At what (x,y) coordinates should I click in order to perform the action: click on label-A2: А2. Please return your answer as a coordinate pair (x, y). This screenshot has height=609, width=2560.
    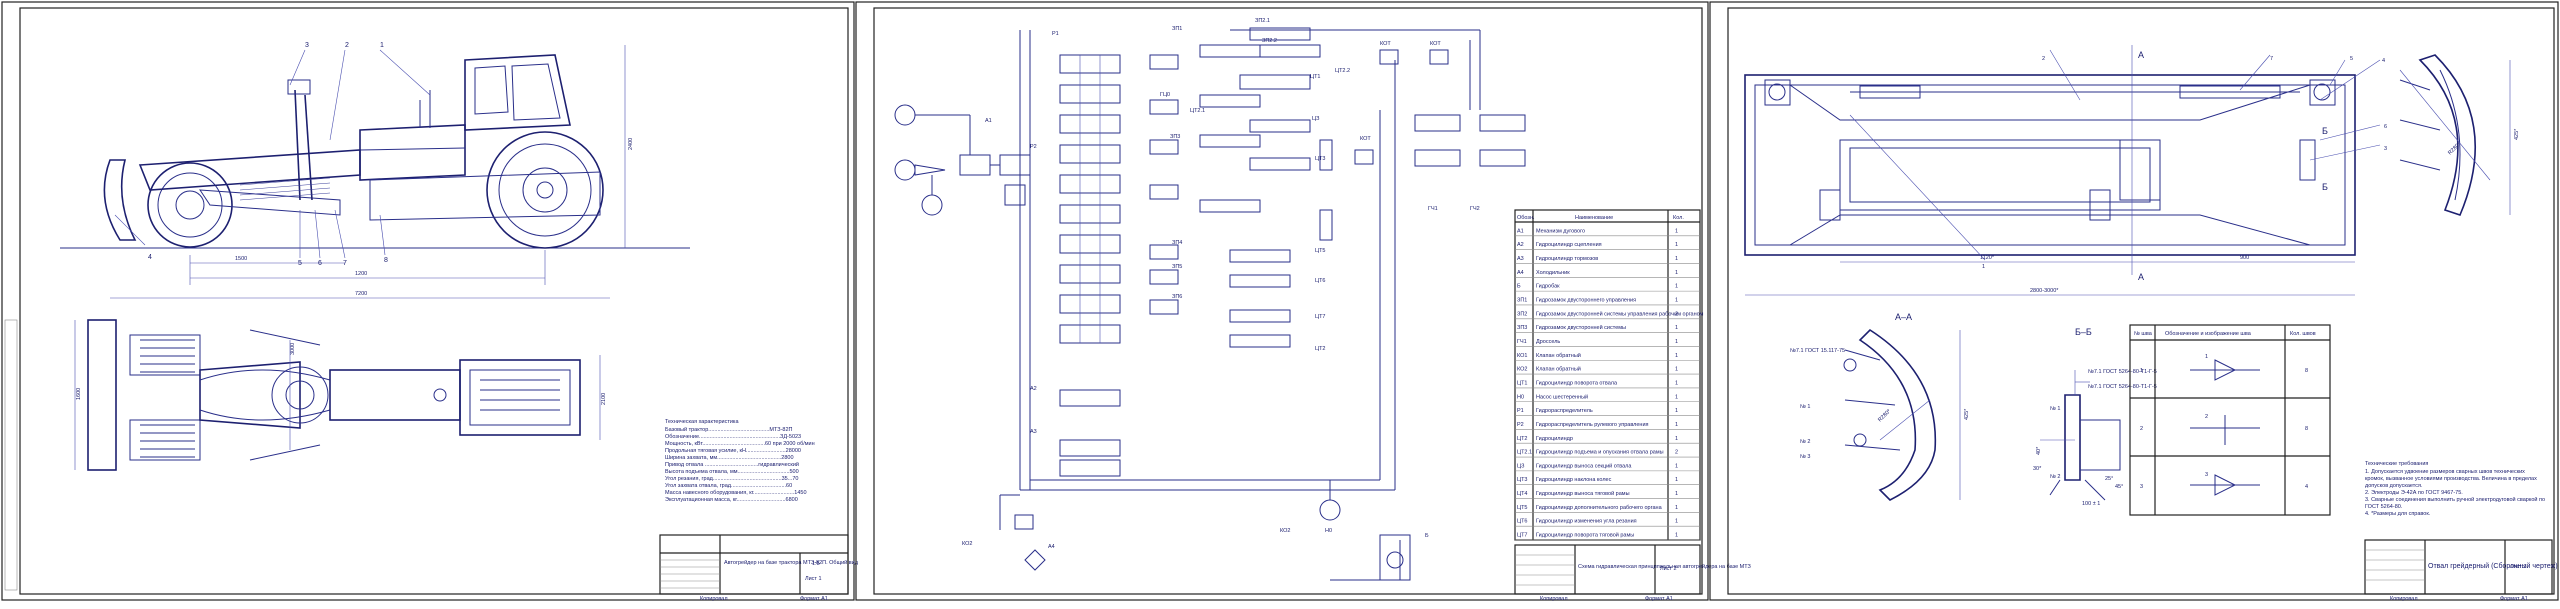
    Looking at the image, I should click on (1033, 389).